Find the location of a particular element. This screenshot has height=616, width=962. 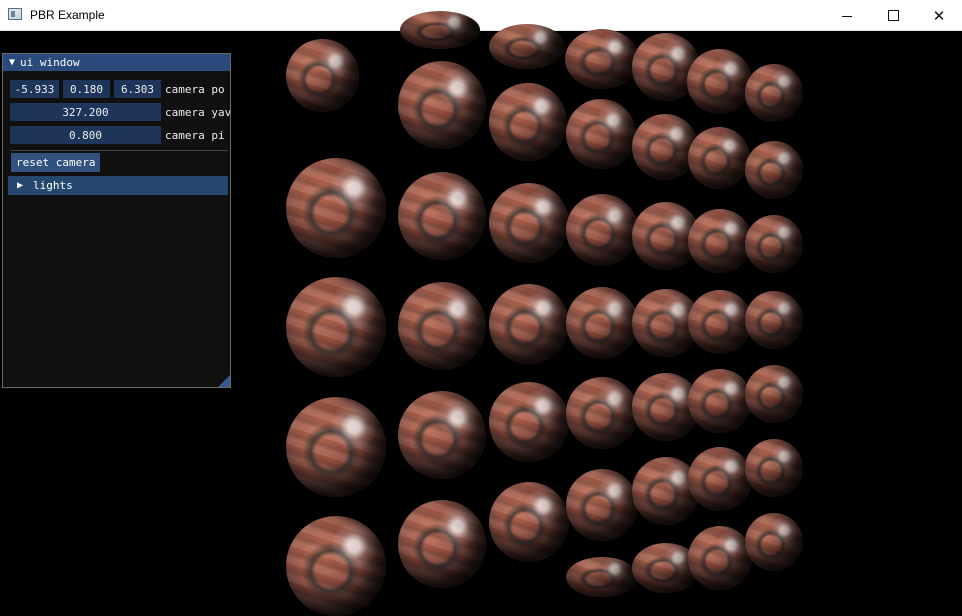

minimize-button is located at coordinates (847, 15).